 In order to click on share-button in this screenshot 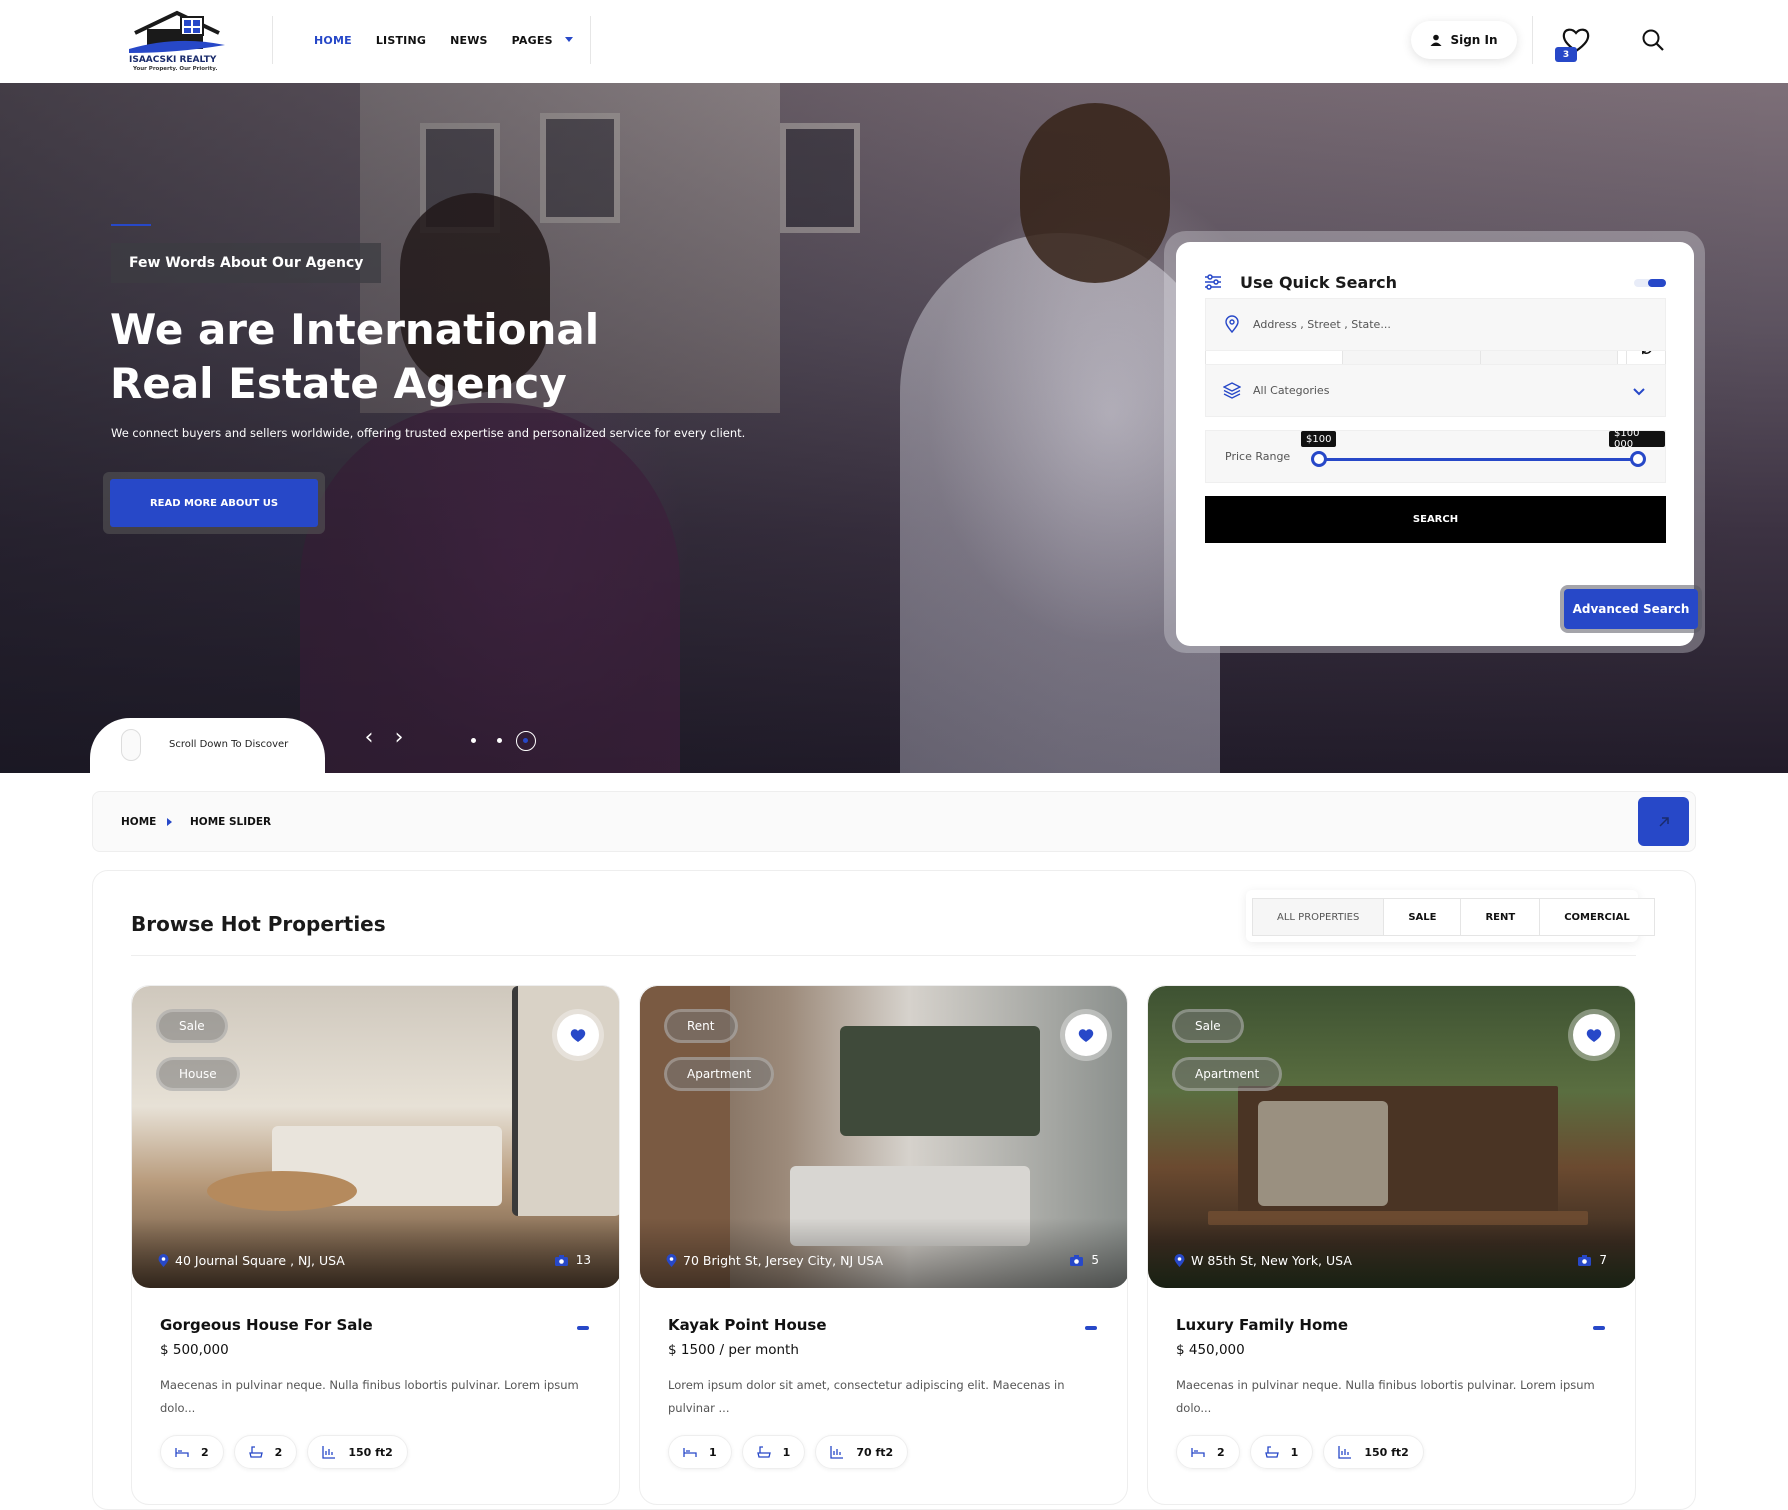, I will do `click(1663, 821)`.